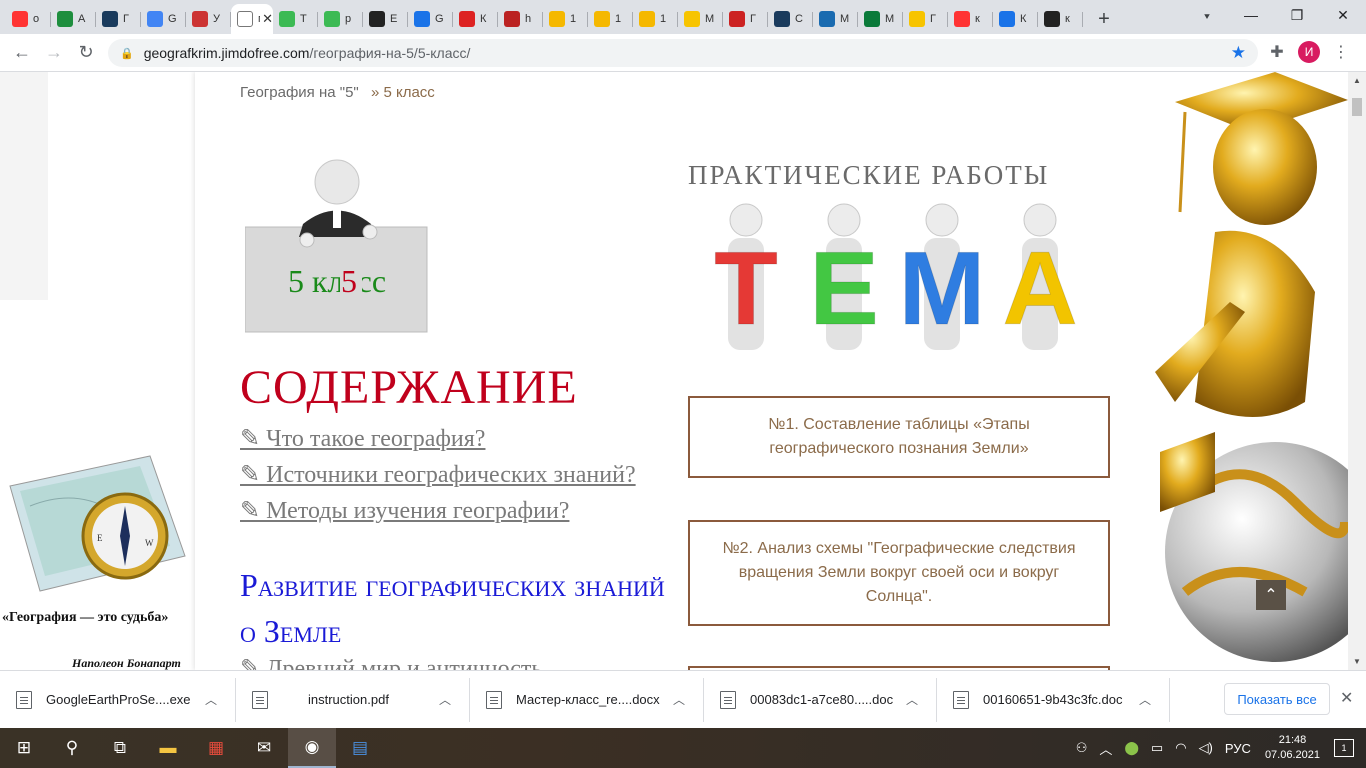  What do you see at coordinates (1357, 80) in the screenshot?
I see `scroll-up-arrow-icon: ▲` at bounding box center [1357, 80].